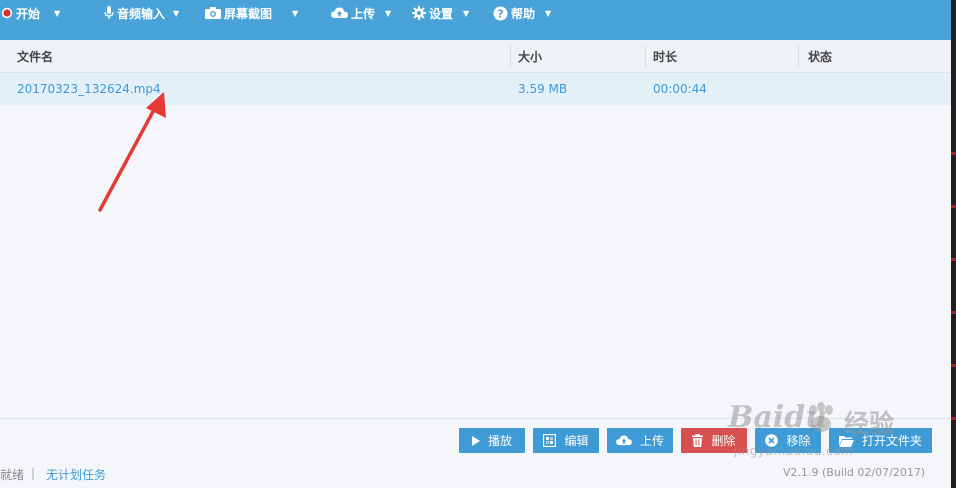  I want to click on camera-icon, so click(213, 13).